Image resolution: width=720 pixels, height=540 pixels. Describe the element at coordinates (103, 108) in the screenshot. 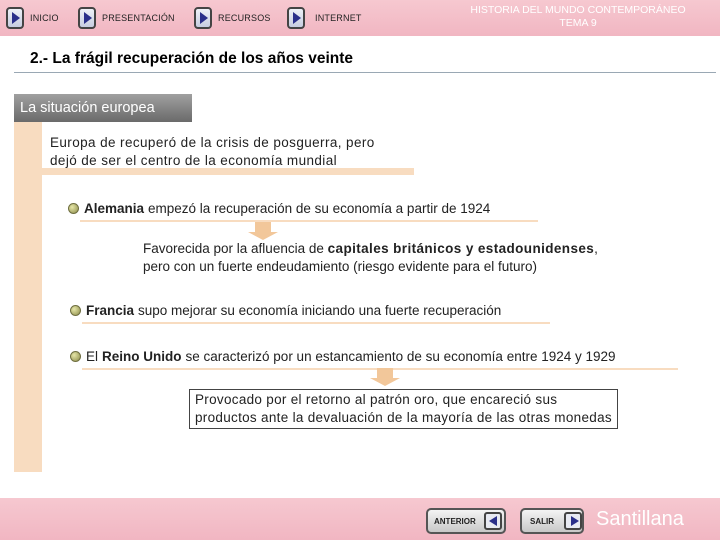

I see `subheading: La situación europea` at that location.